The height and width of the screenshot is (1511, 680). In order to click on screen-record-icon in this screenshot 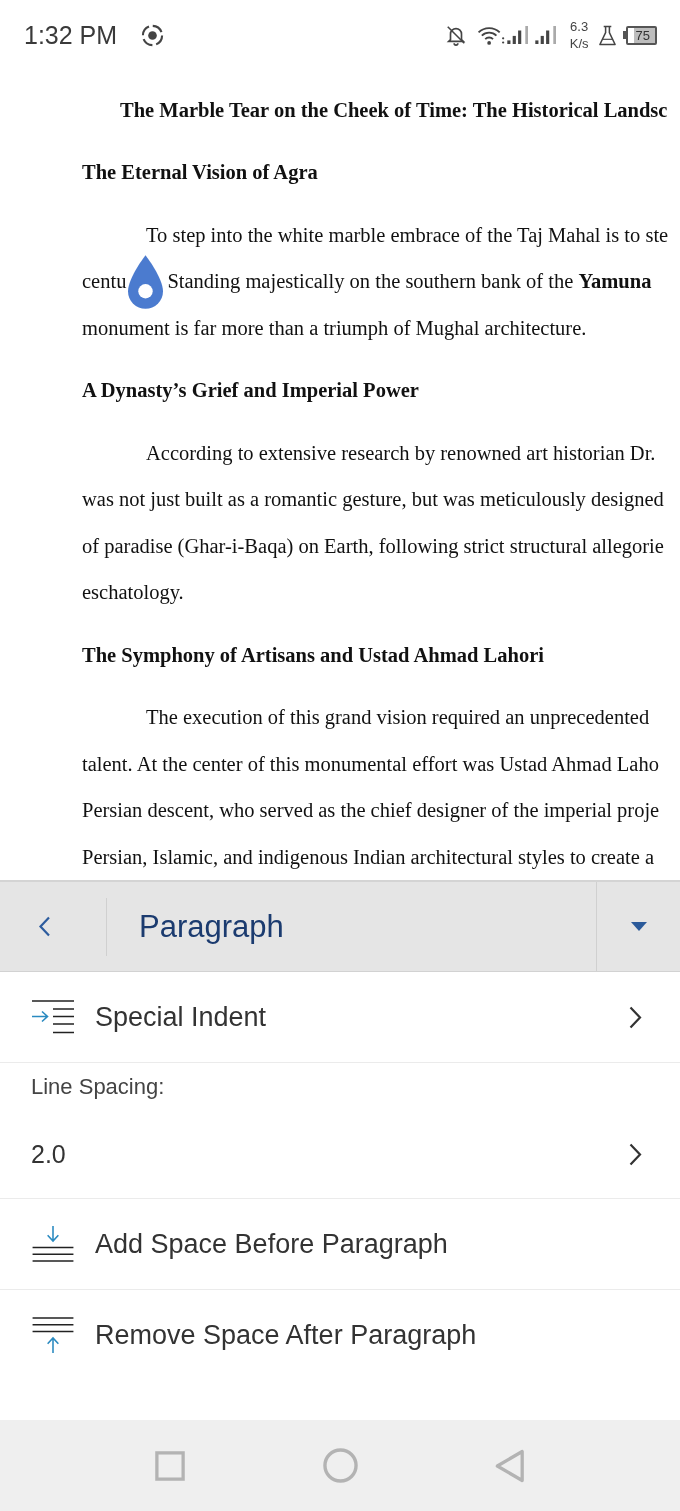, I will do `click(153, 35)`.